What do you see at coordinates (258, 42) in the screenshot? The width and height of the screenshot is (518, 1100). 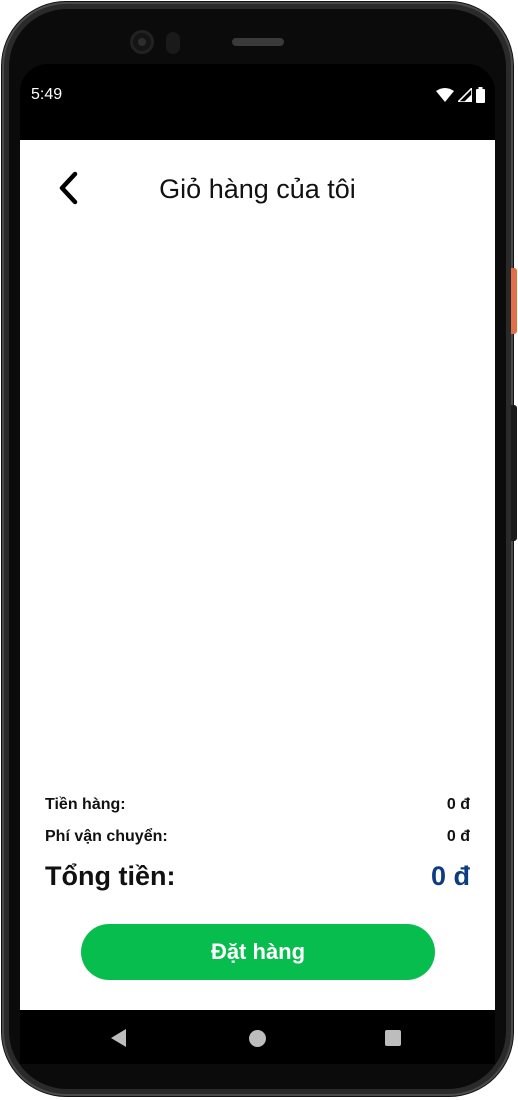 I see `earpiece-speaker` at bounding box center [258, 42].